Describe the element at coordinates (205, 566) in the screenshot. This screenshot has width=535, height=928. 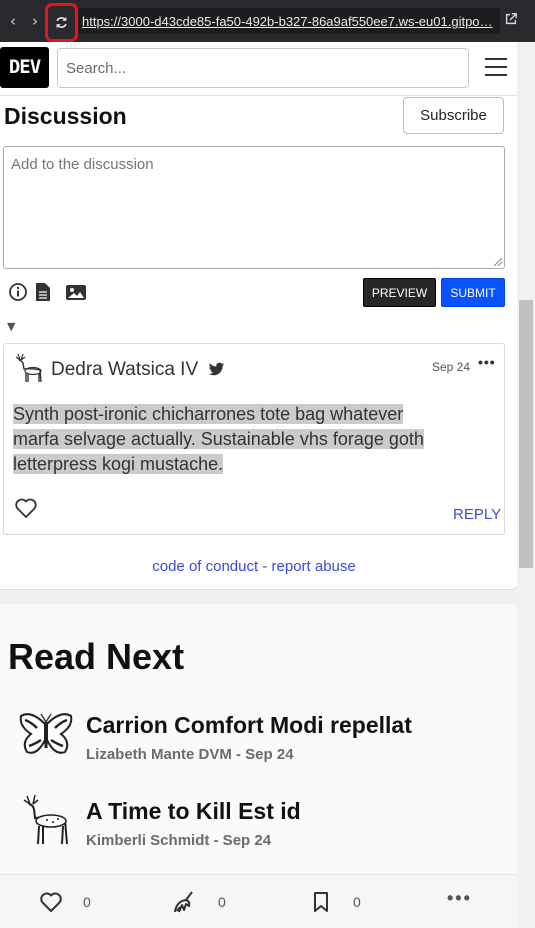
I see `code-of-conduct-link: code of conduct` at that location.